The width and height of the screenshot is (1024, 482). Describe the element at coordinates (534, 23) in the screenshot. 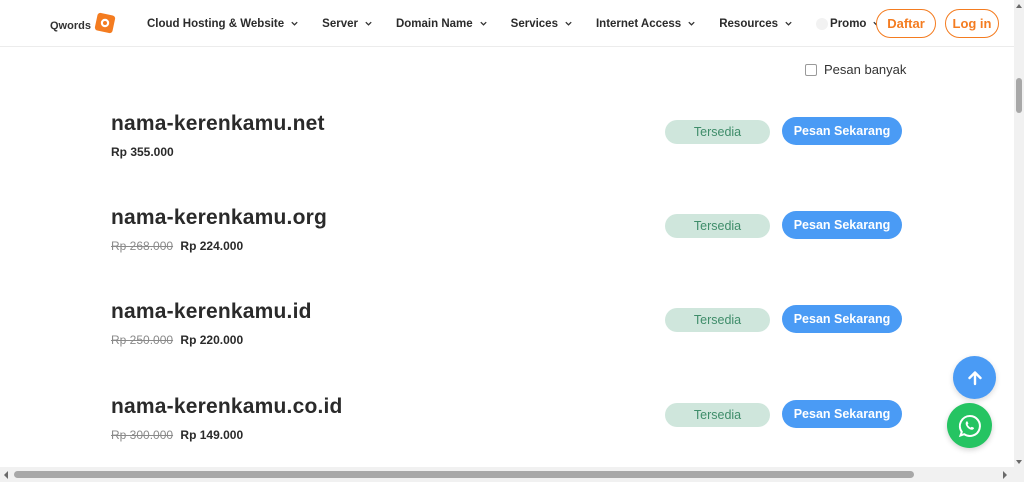

I see `nav-label: Services` at that location.